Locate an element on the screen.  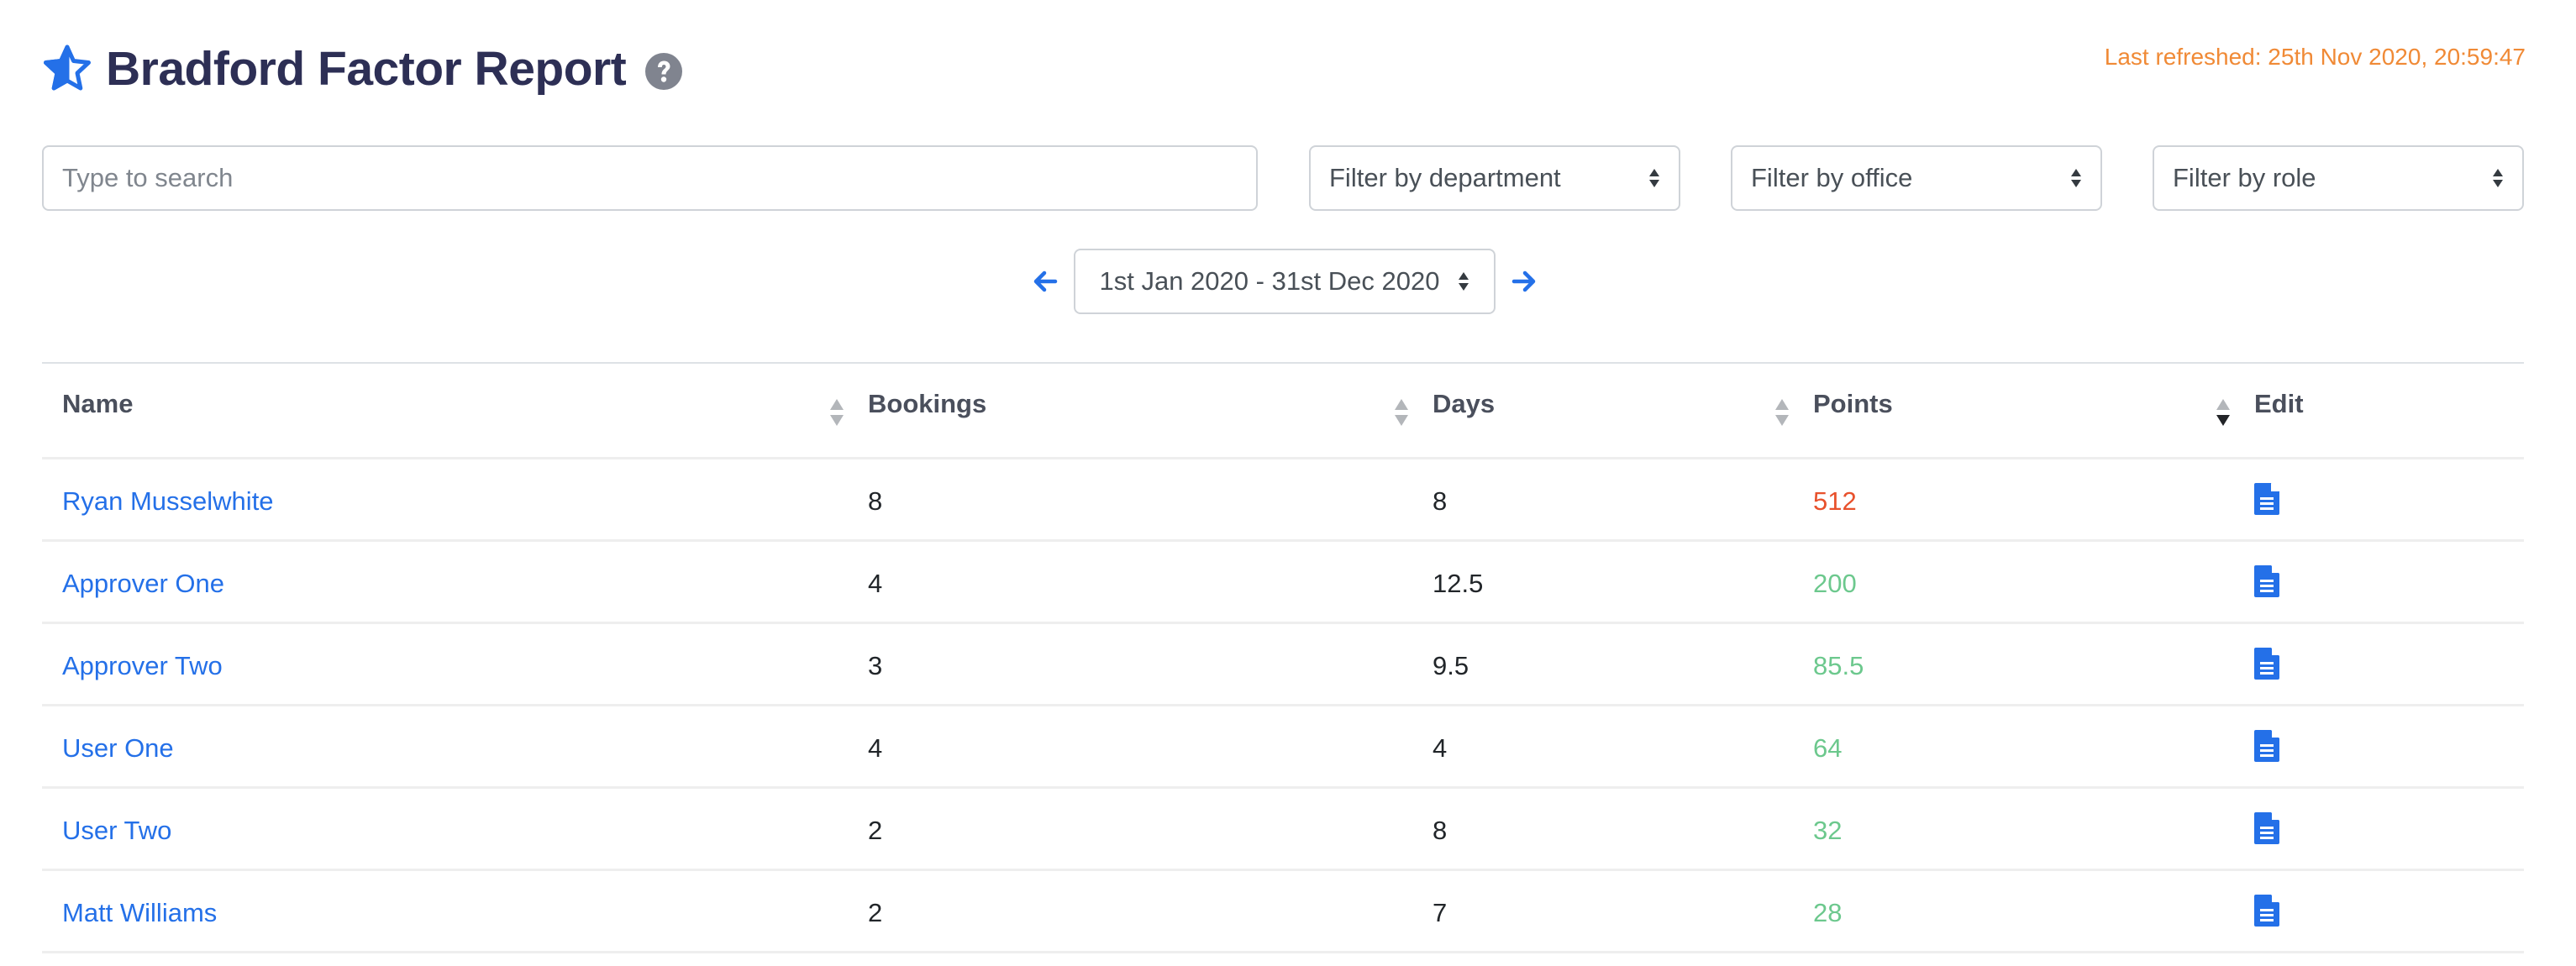
previous-period-button is located at coordinates (1045, 281).